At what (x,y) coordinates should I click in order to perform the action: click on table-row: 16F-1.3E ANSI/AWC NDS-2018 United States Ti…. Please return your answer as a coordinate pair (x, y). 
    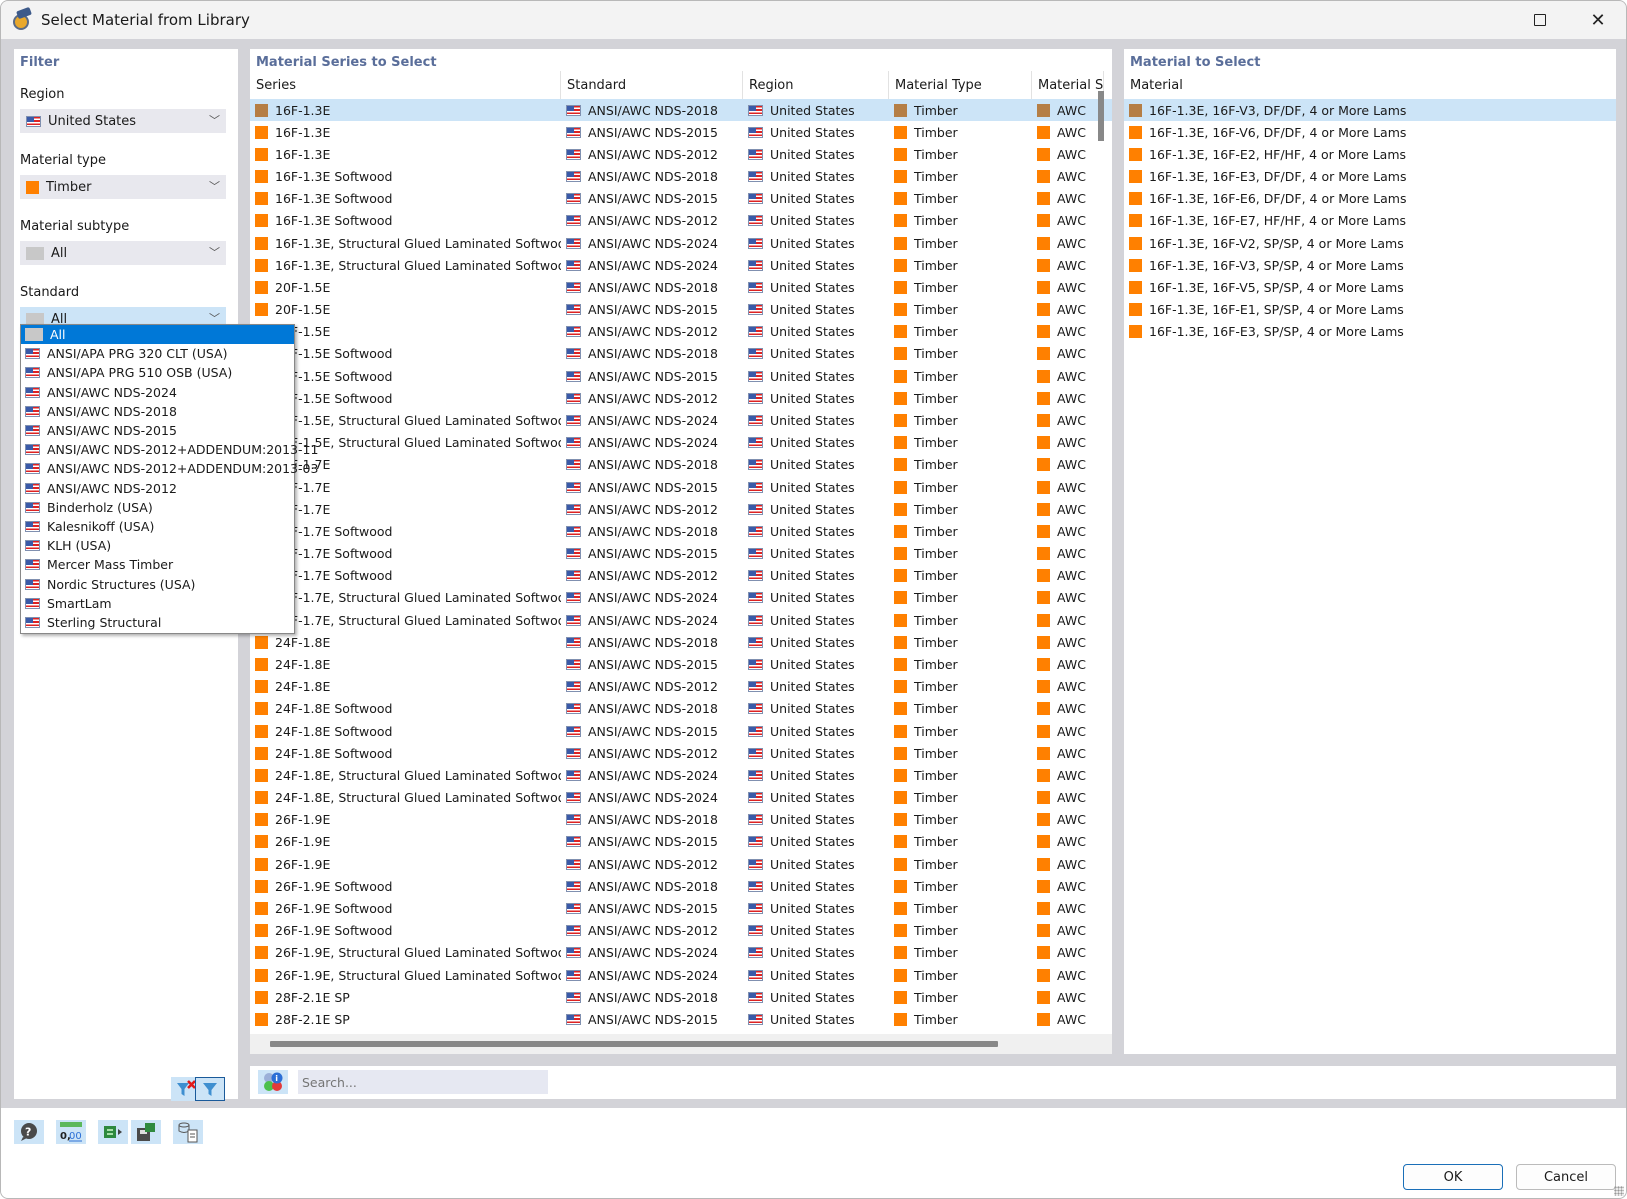
    Looking at the image, I should click on (681, 110).